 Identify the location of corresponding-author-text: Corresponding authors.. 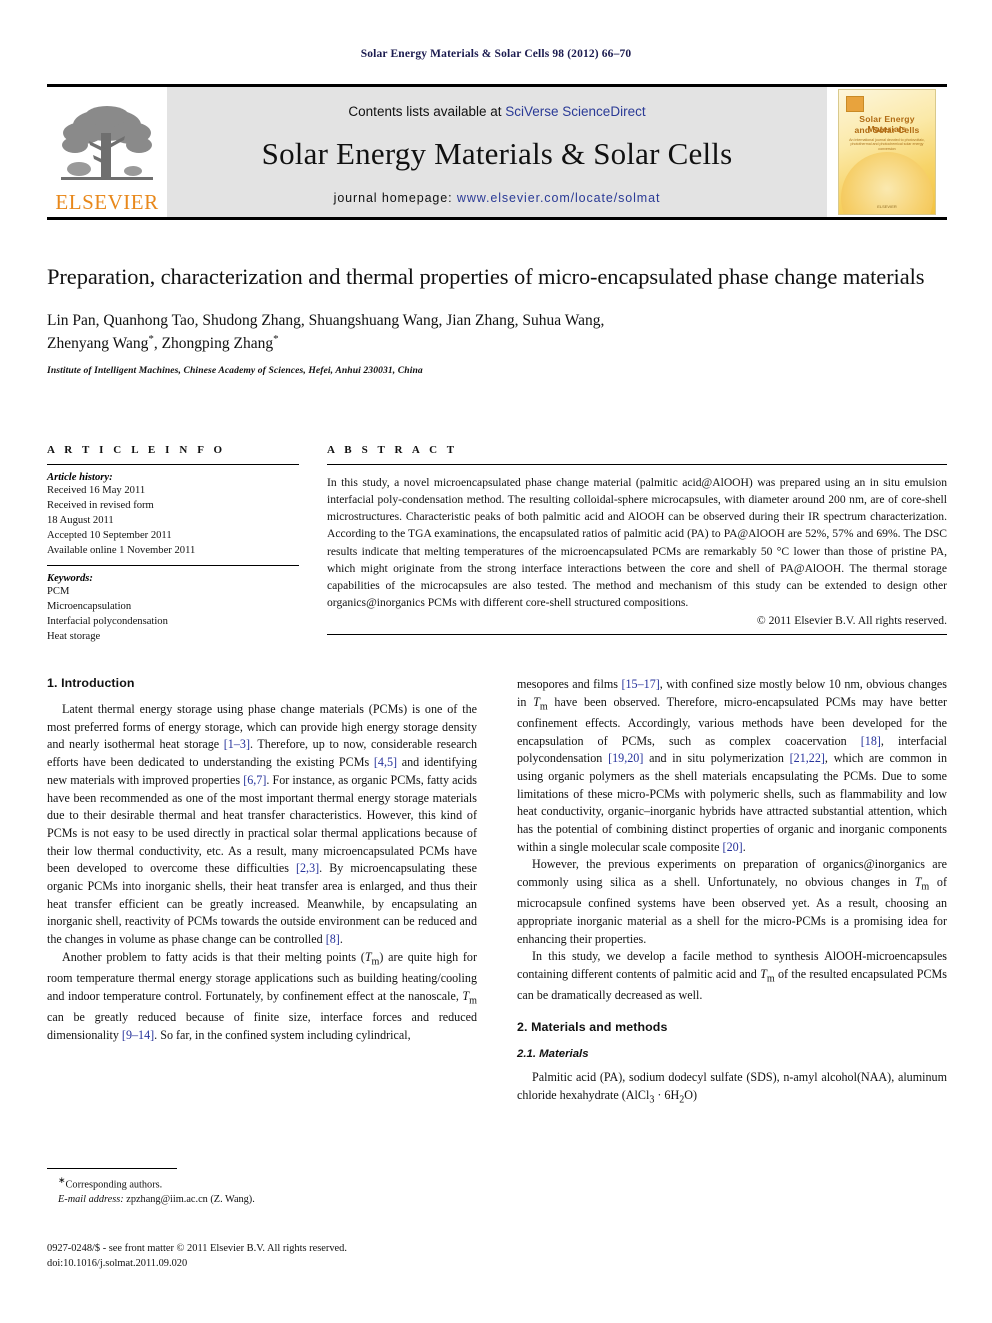
(114, 1185).